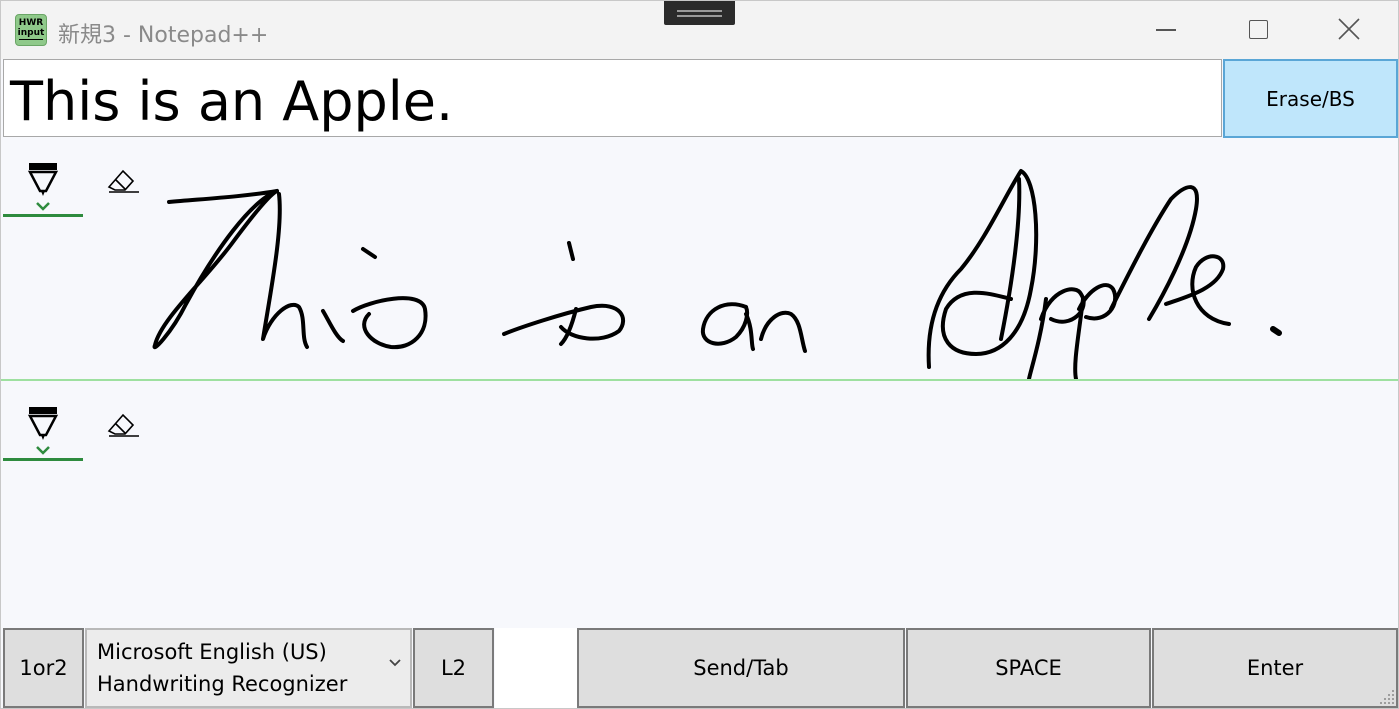 This screenshot has width=1399, height=709. What do you see at coordinates (1386, 696) in the screenshot?
I see `resize-grip-icon` at bounding box center [1386, 696].